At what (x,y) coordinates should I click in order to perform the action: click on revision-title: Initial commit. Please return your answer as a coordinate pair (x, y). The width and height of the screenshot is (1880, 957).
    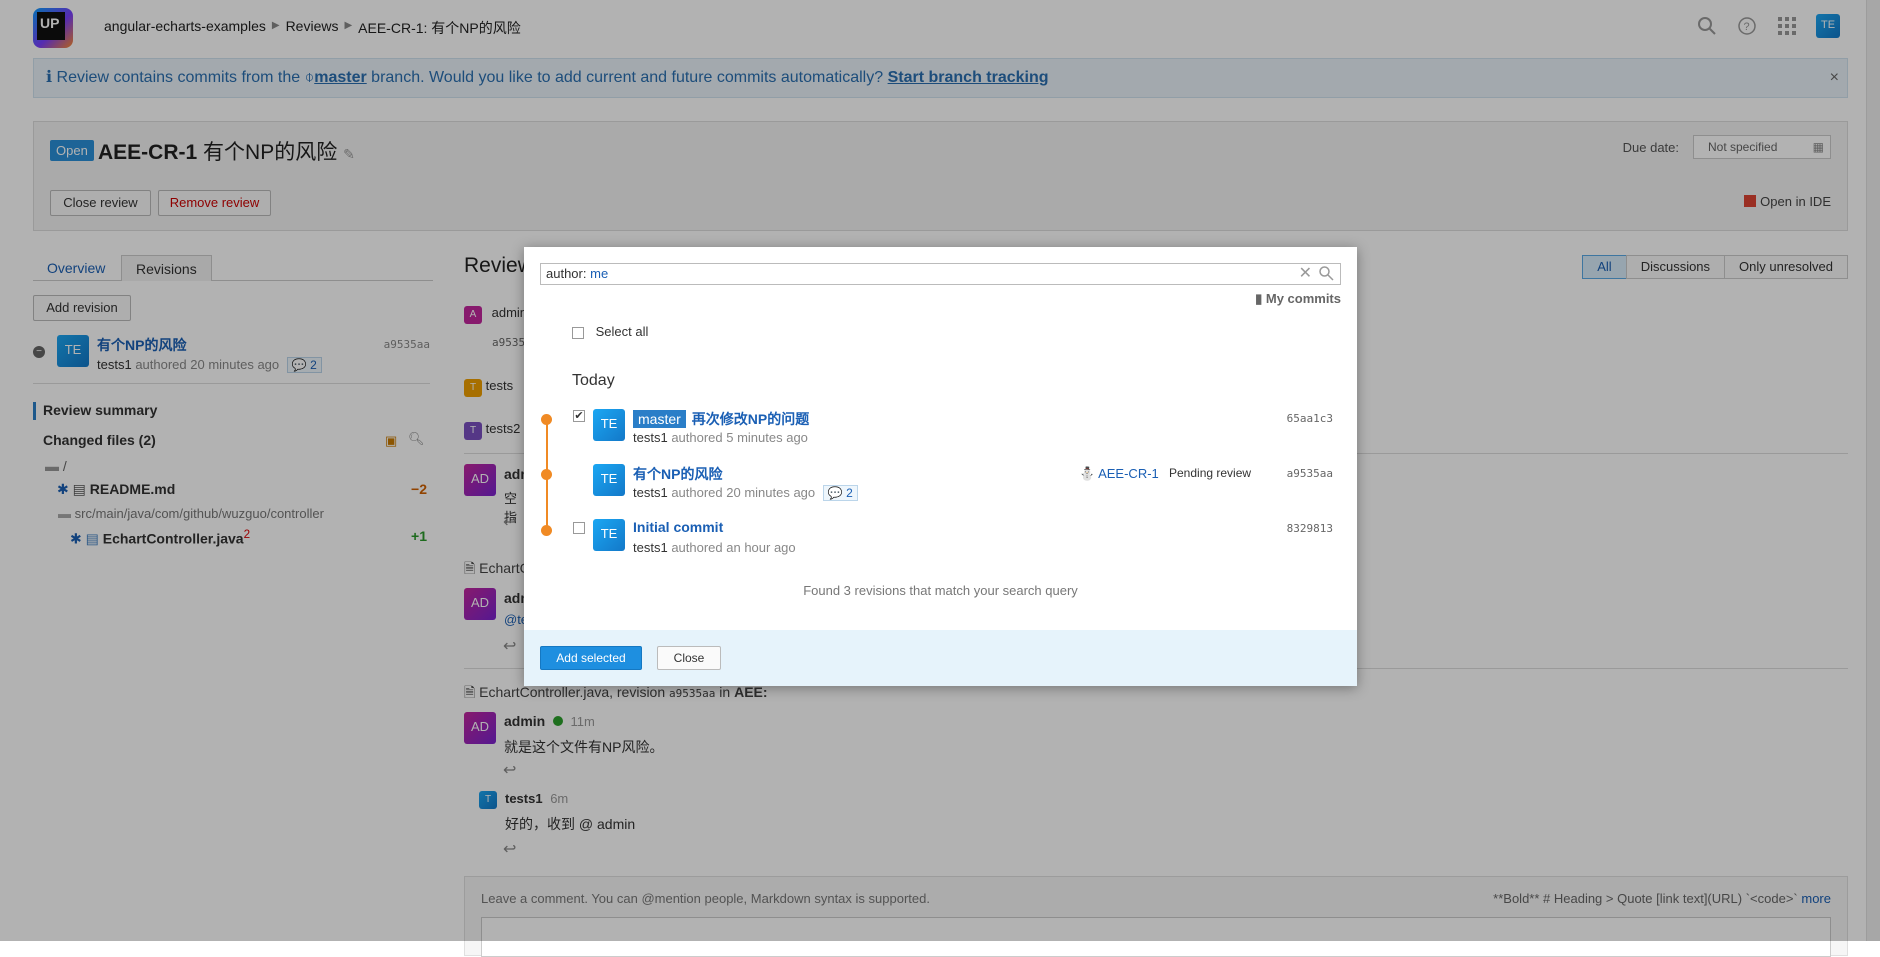
    Looking at the image, I should click on (678, 527).